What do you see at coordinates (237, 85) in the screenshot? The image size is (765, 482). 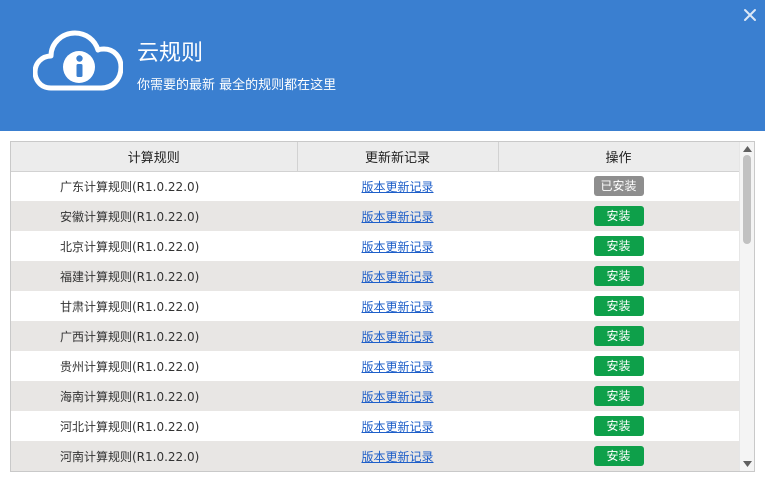 I see `app-subtitle: 你需要的最新 最全的规则都在这里` at bounding box center [237, 85].